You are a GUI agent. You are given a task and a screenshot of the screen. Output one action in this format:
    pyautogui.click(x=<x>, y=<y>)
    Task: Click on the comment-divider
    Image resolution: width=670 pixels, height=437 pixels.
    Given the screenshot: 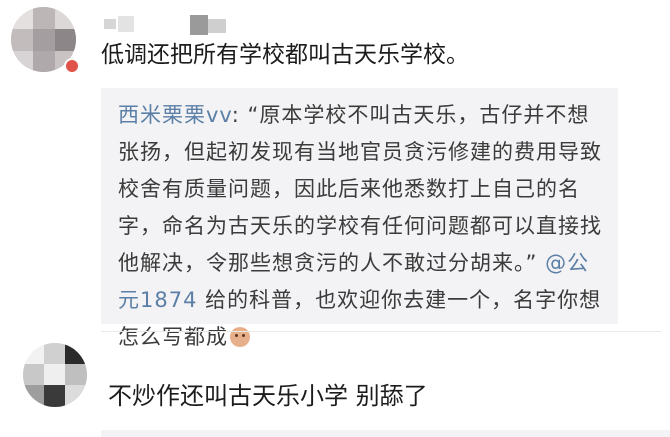 What is the action you would take?
    pyautogui.click(x=381, y=331)
    